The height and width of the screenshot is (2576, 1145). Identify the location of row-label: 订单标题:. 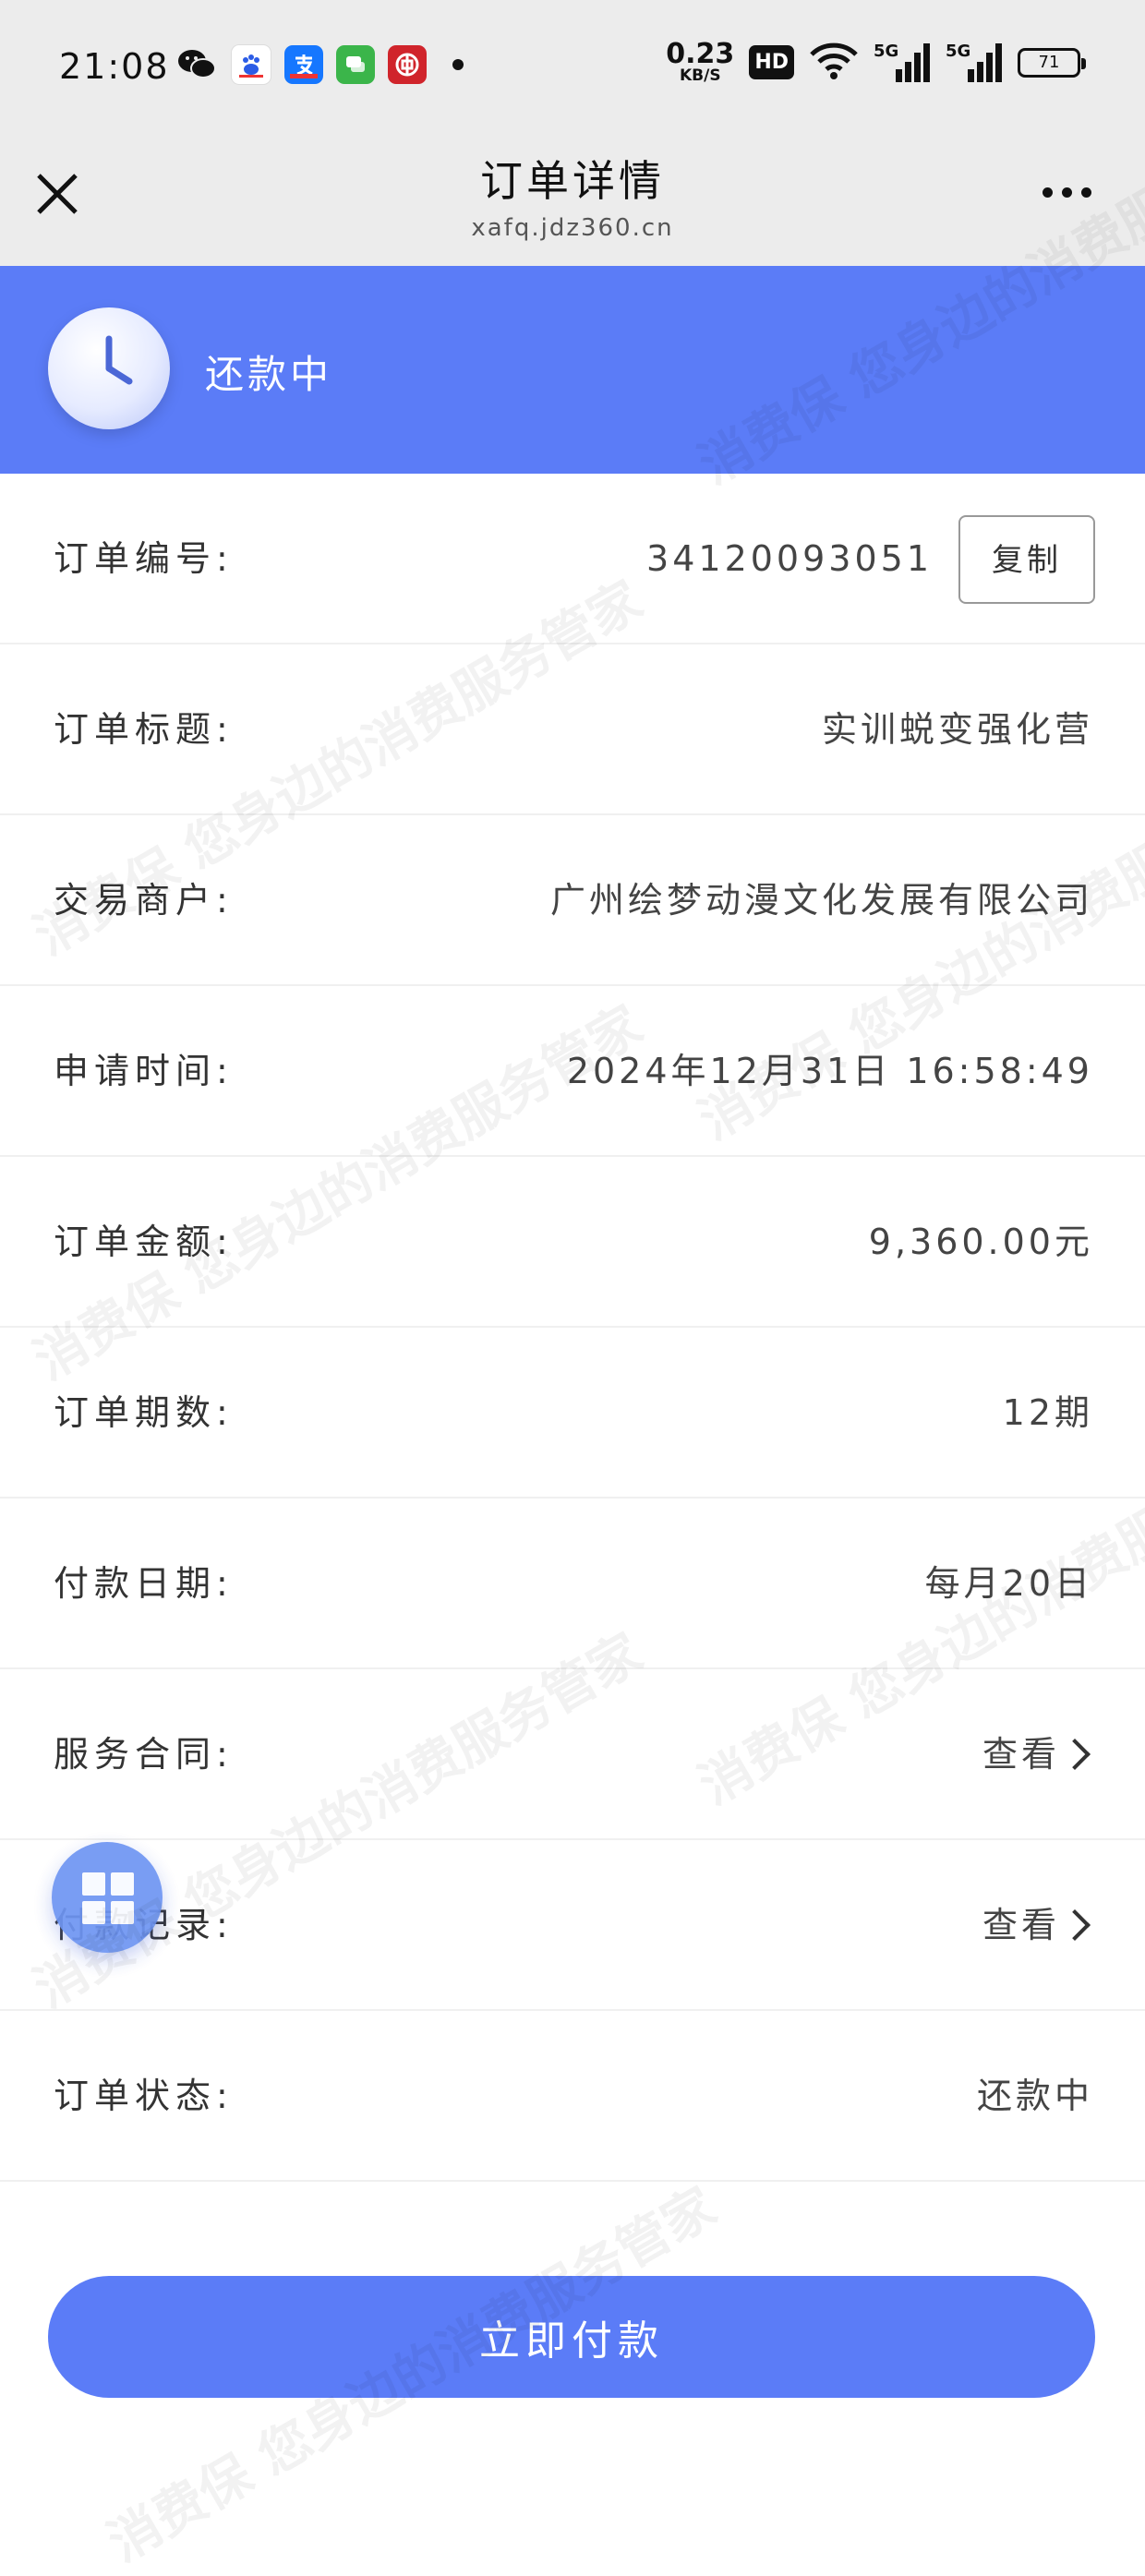
(144, 729).